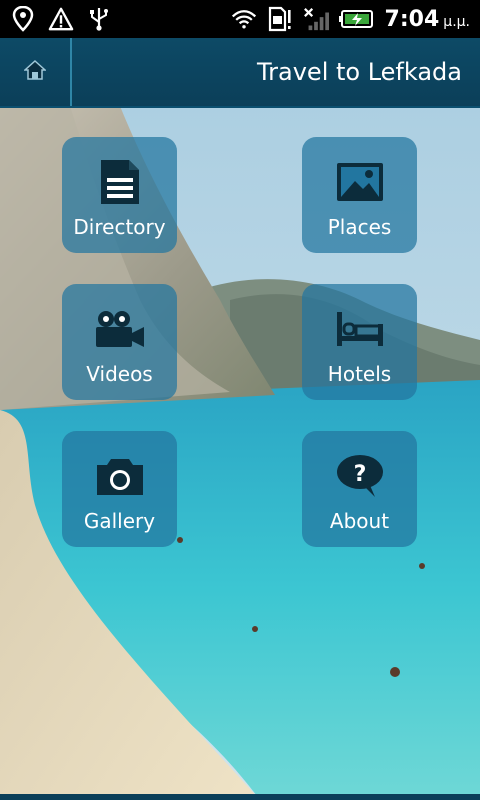  I want to click on gallery-tile: Gallery, so click(119, 489).